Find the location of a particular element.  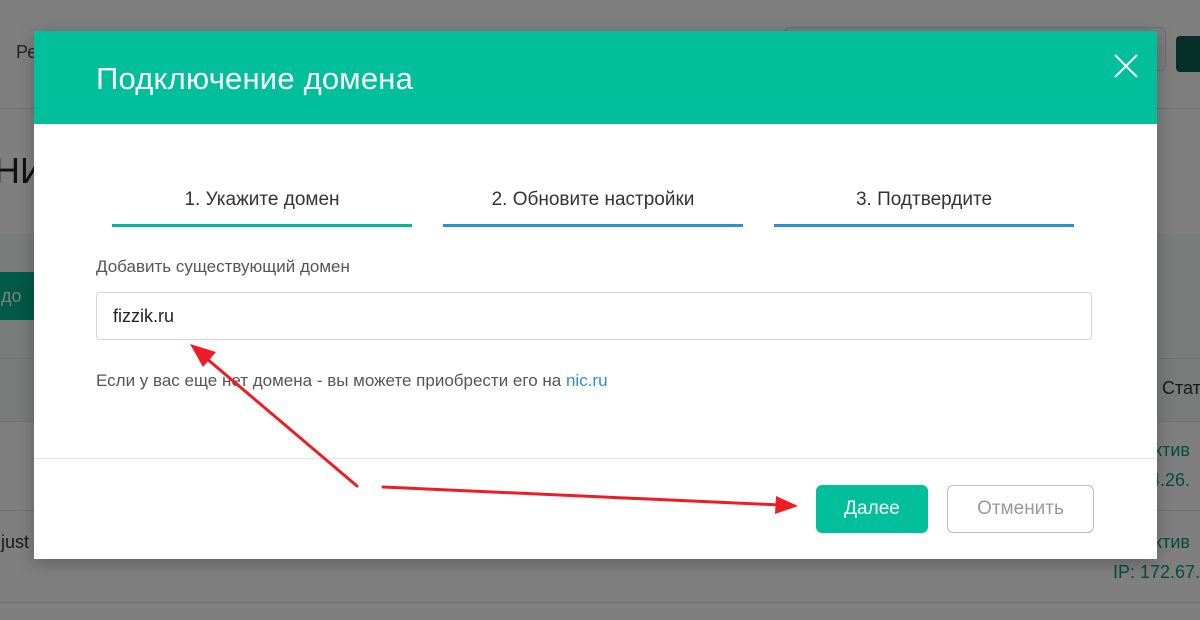

close-icon is located at coordinates (1126, 66).